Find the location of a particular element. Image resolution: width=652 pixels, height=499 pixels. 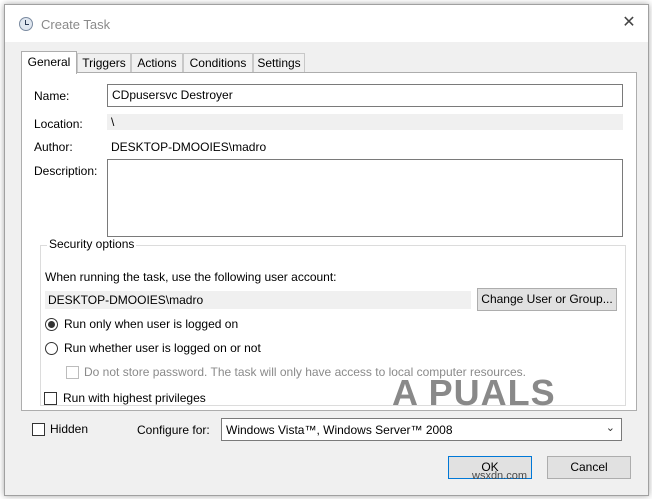

author-label: Author: is located at coordinates (53, 147).